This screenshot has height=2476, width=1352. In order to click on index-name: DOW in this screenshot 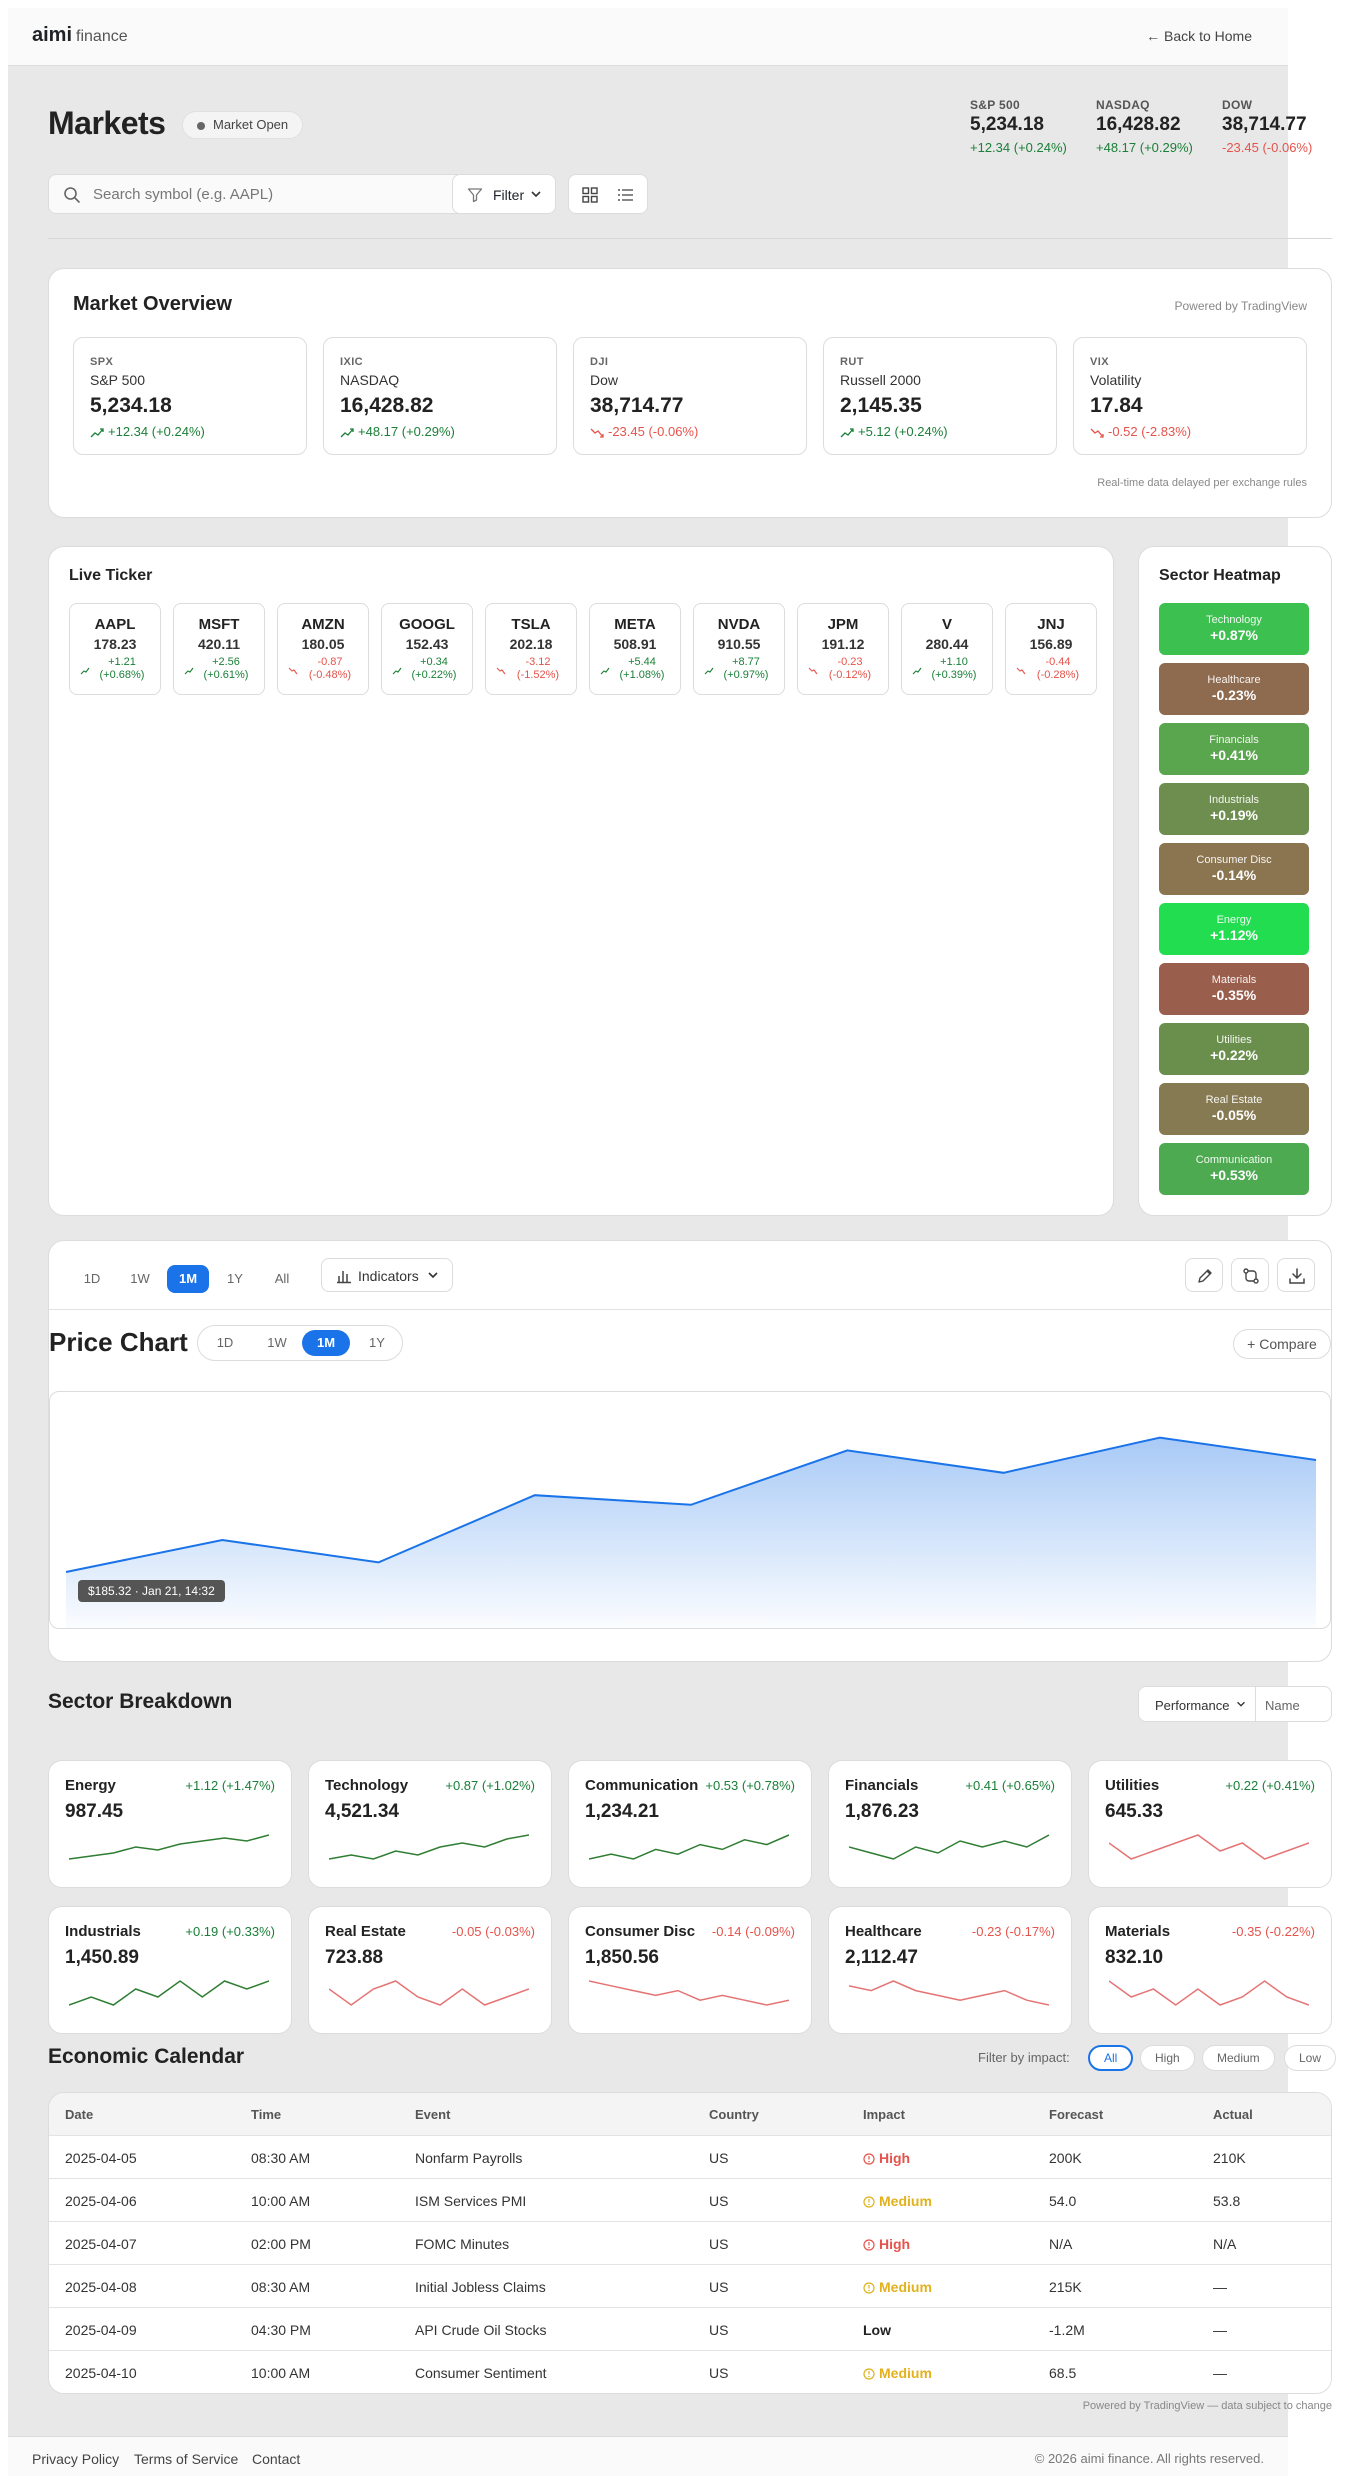, I will do `click(1237, 105)`.